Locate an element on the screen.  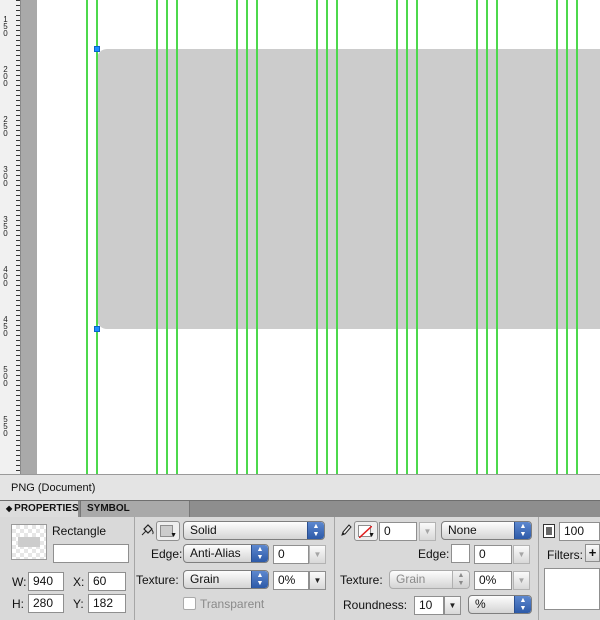
selection-handle-bottom-left is located at coordinates (97, 329).